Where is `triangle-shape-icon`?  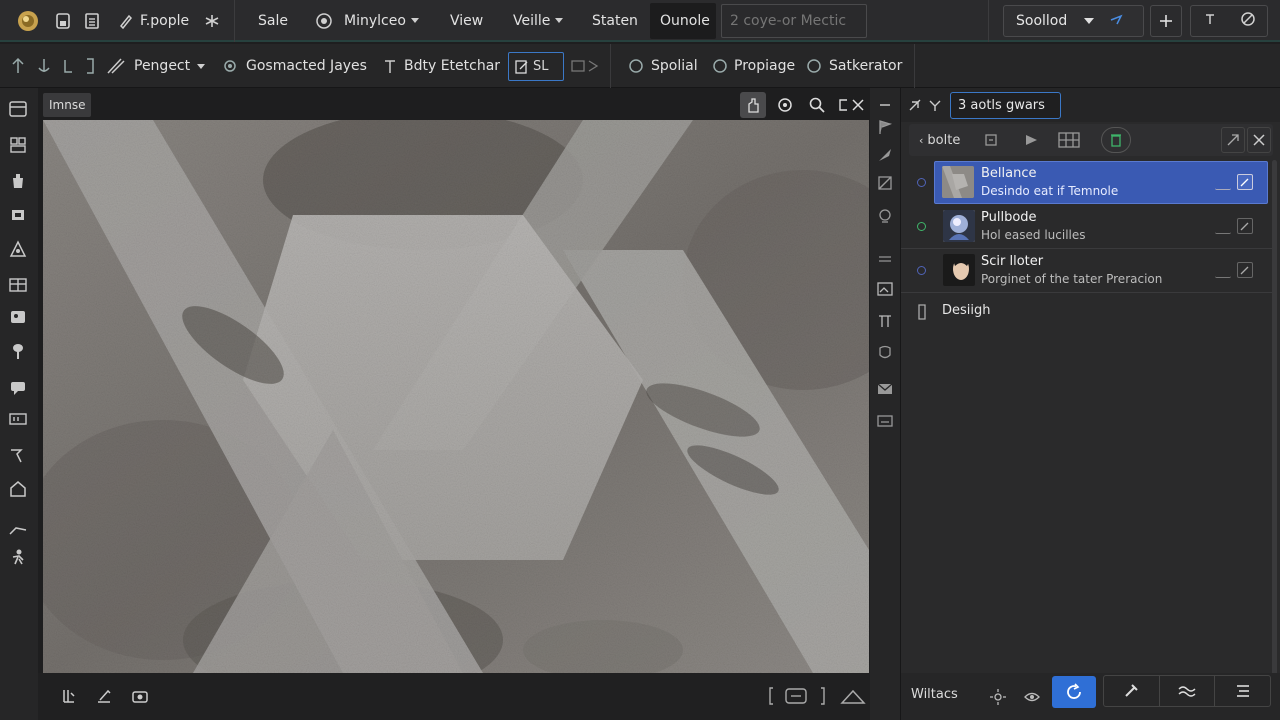
triangle-shape-icon is located at coordinates (853, 696).